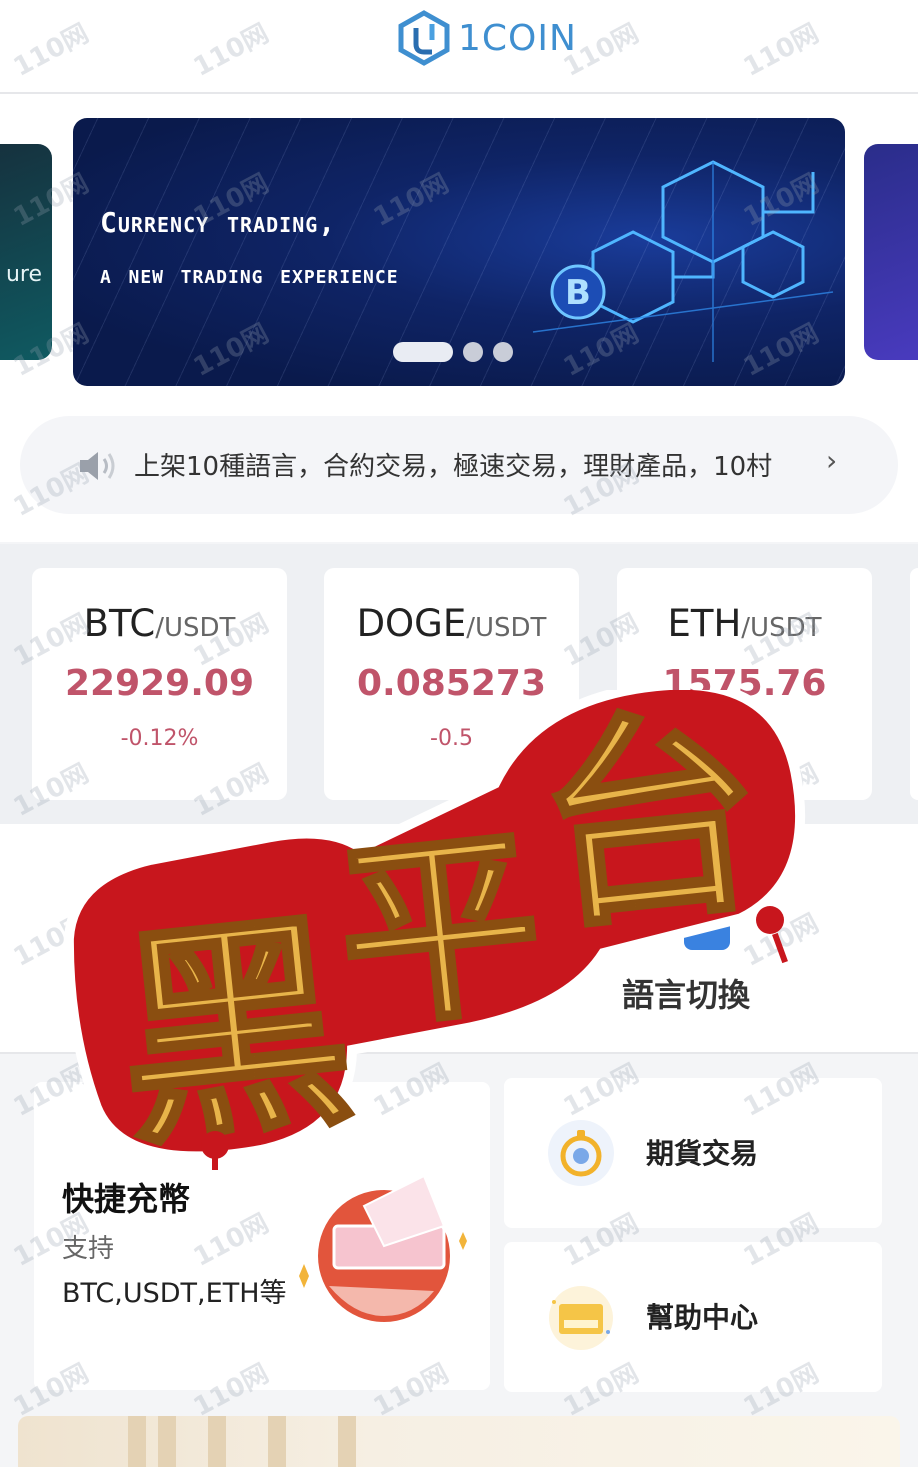 The image size is (918, 1467). Describe the element at coordinates (423, 352) in the screenshot. I see `indicator-active` at that location.